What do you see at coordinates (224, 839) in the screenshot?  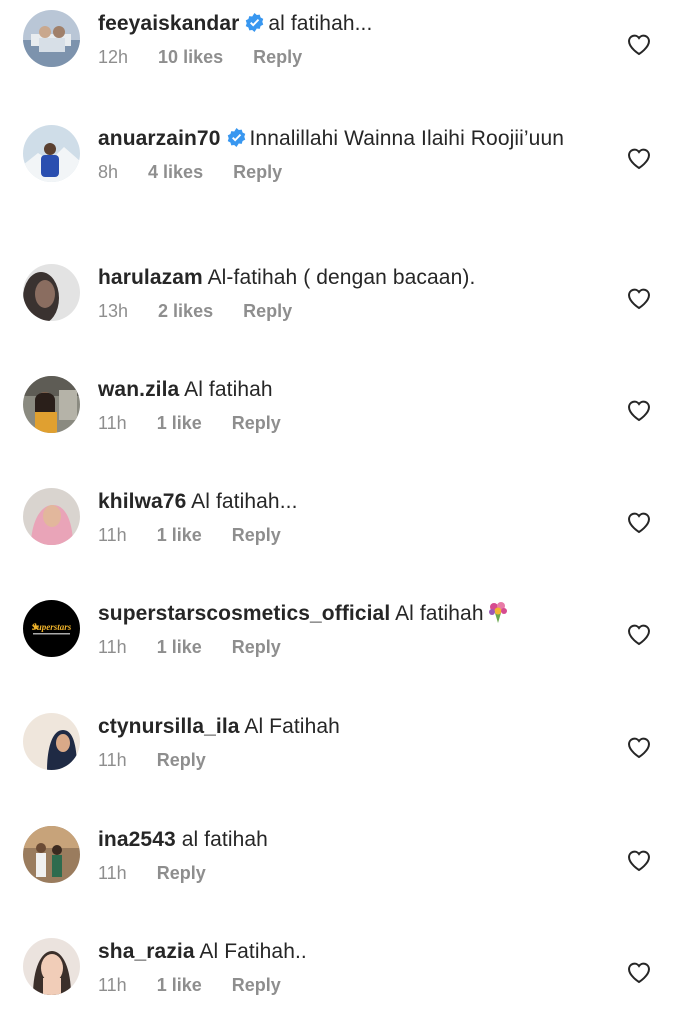 I see `comment-text: al fatihah` at bounding box center [224, 839].